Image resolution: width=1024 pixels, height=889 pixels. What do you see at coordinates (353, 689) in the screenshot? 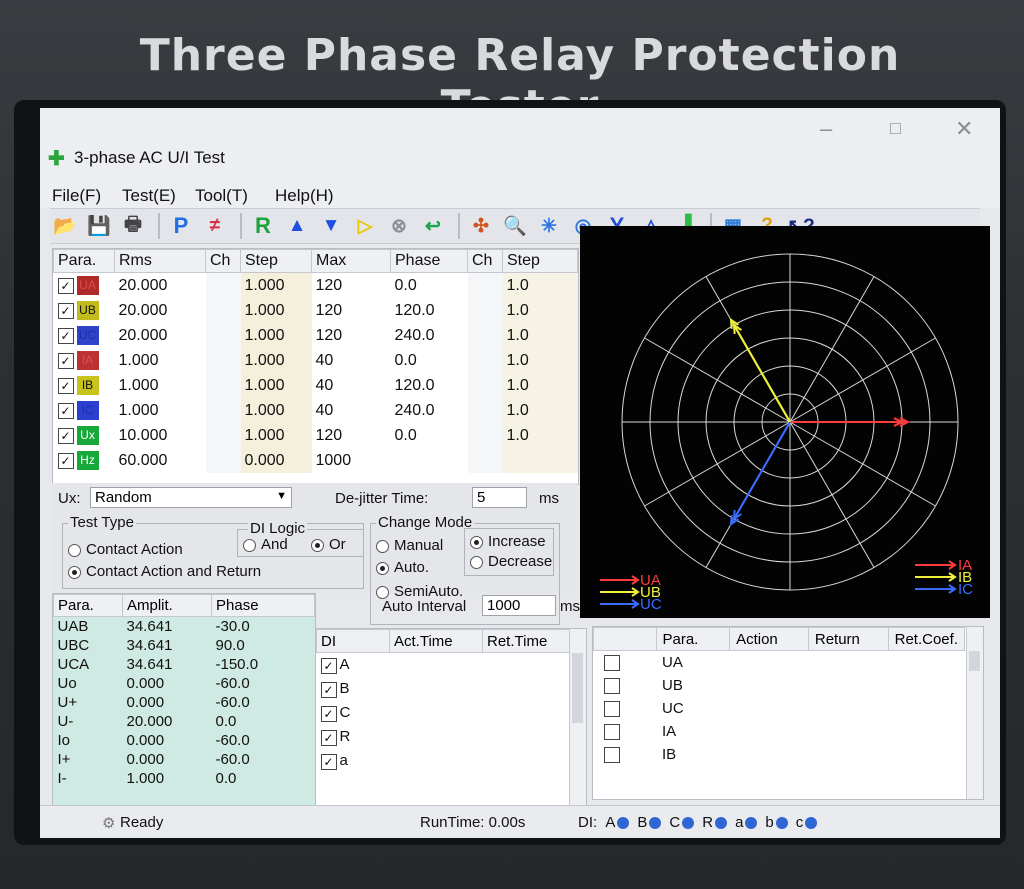
I see `di-cell: ✓ B` at bounding box center [353, 689].